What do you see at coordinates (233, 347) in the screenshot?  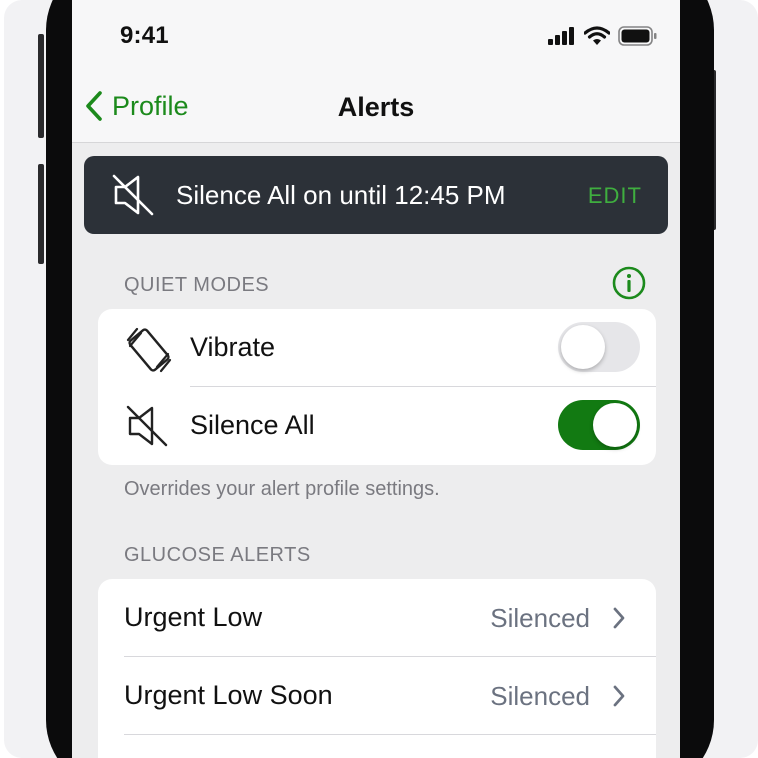 I see `vibrate-label: Vibrate` at bounding box center [233, 347].